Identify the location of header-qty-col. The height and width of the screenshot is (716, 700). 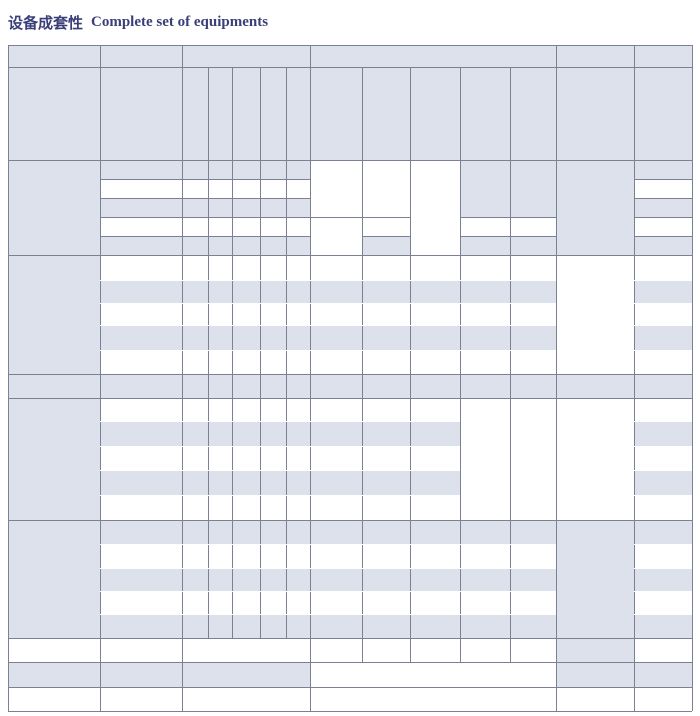
(273, 113).